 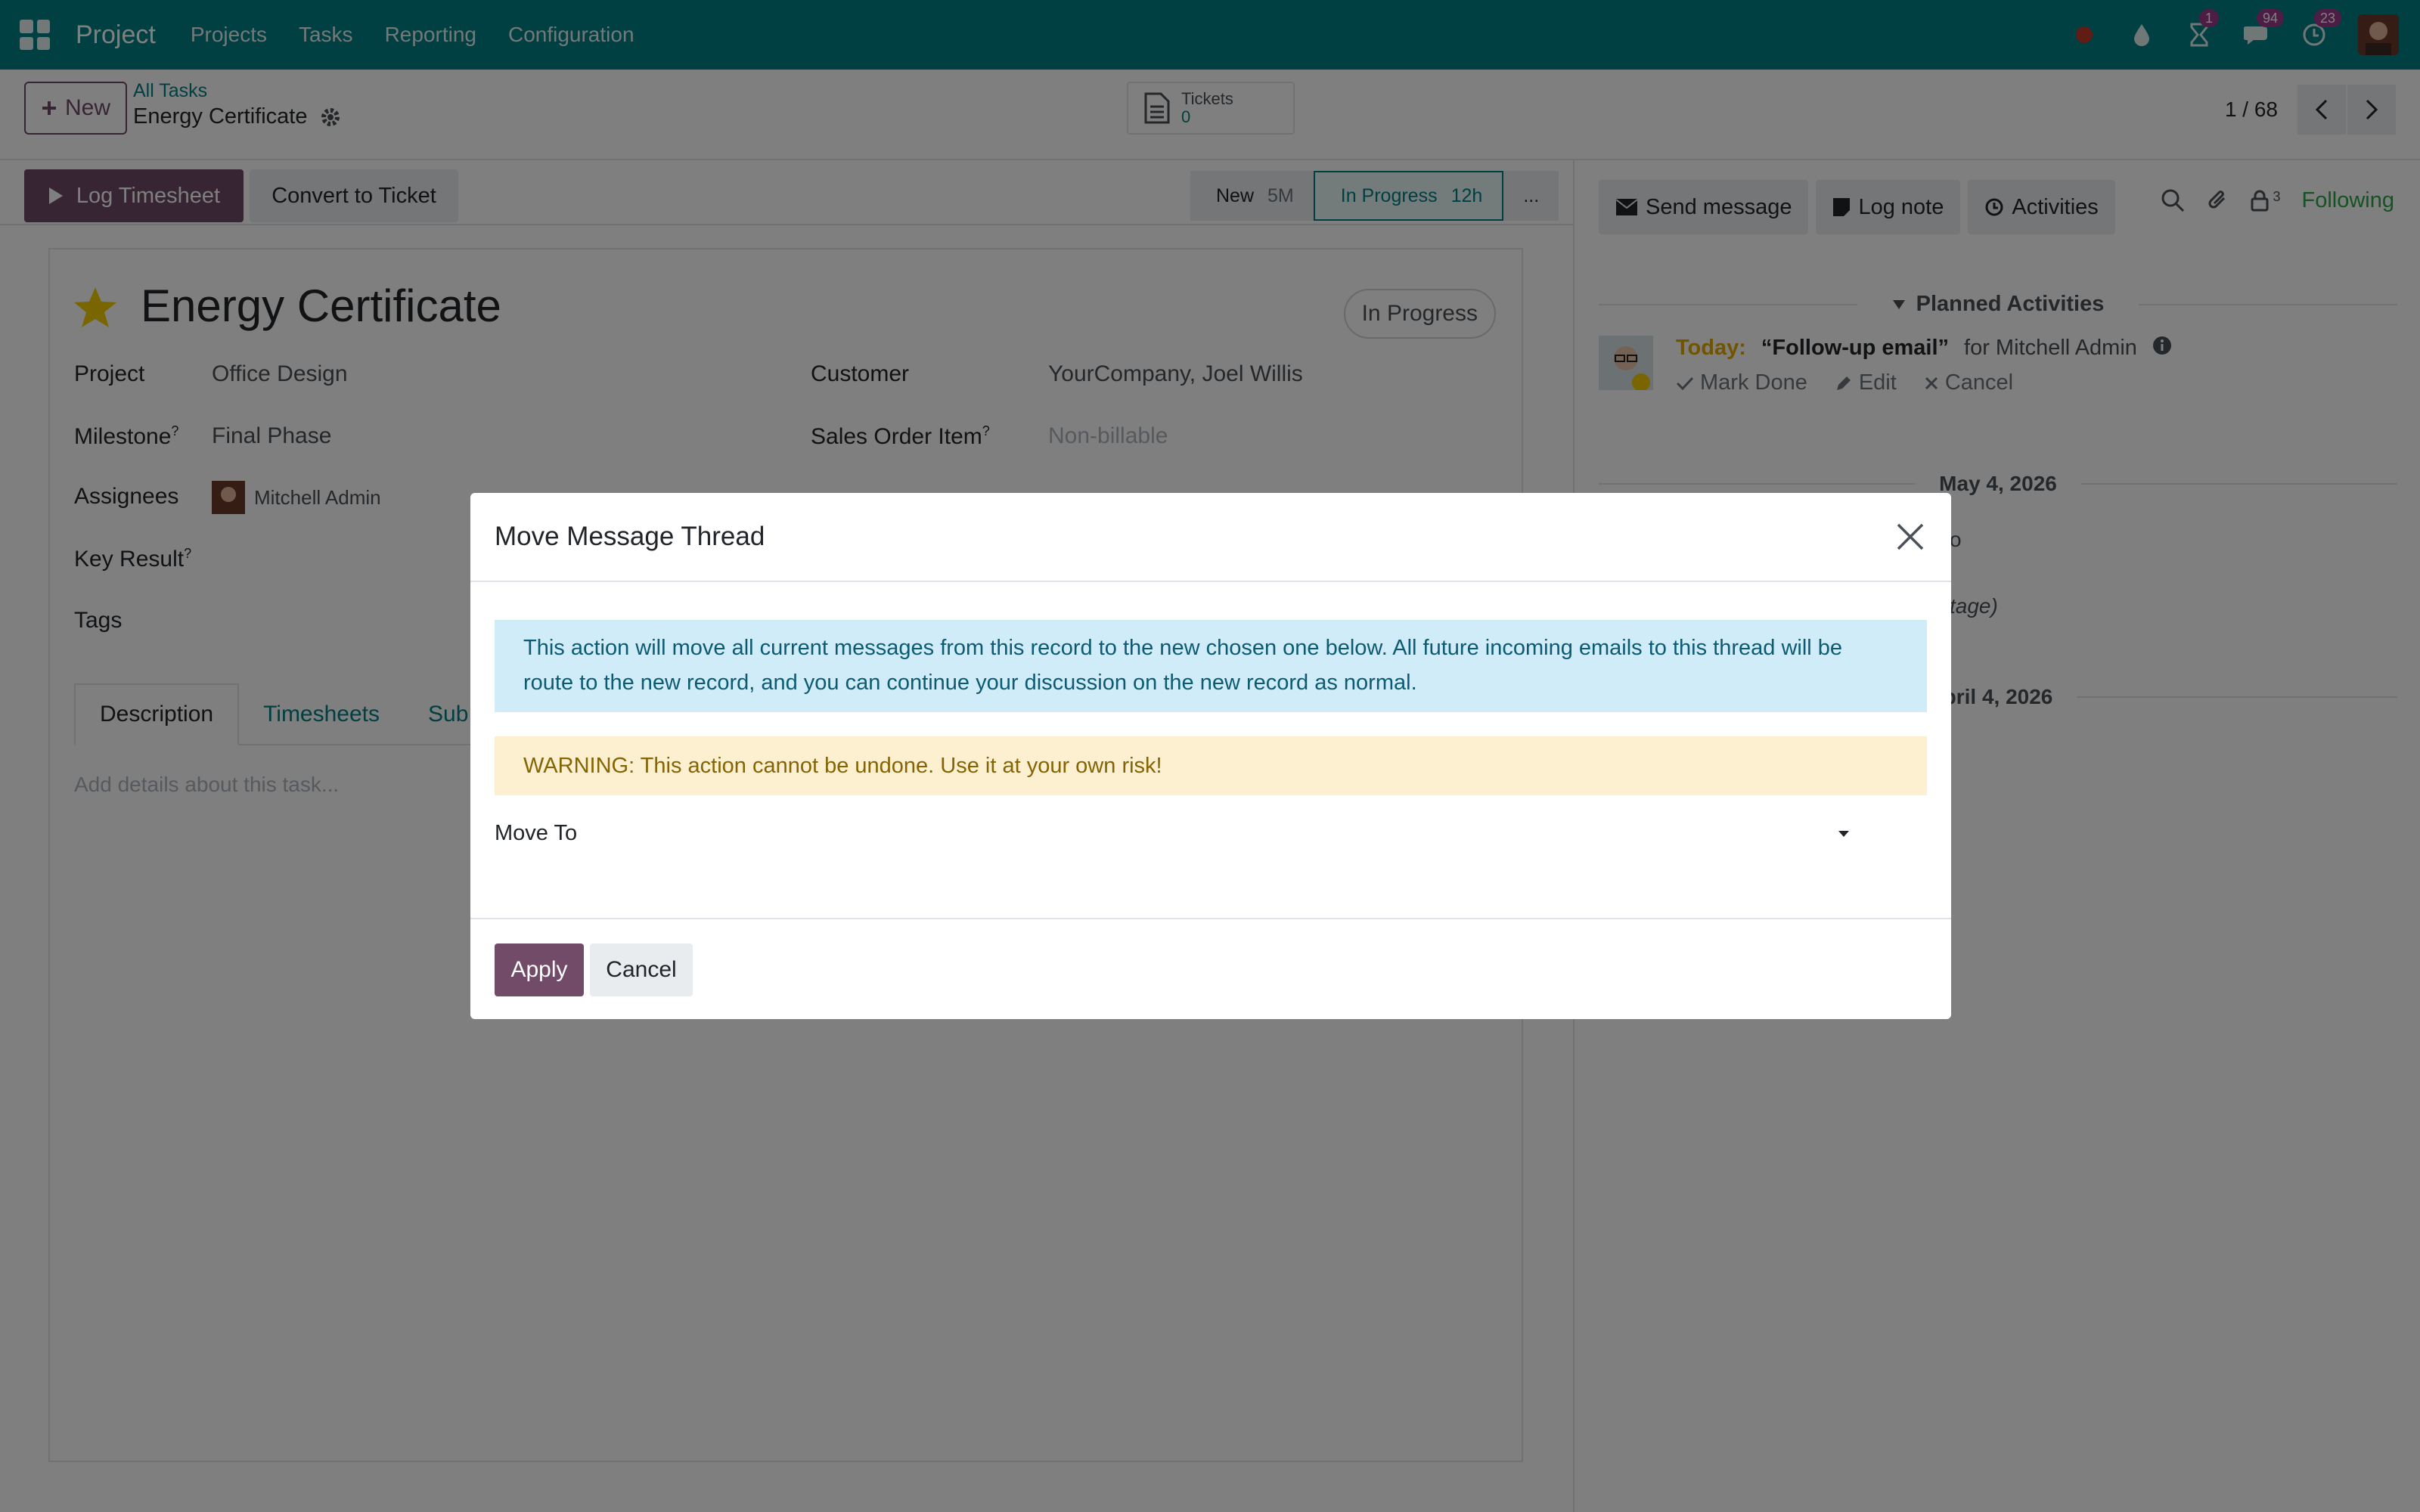 What do you see at coordinates (1279, 833) in the screenshot?
I see `move-to-select` at bounding box center [1279, 833].